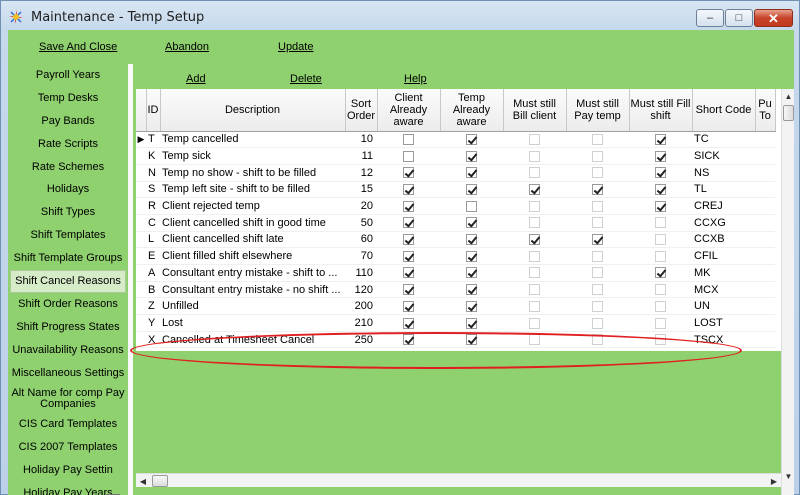 The height and width of the screenshot is (495, 800). I want to click on sidebar-item: Rate Schemes, so click(68, 167).